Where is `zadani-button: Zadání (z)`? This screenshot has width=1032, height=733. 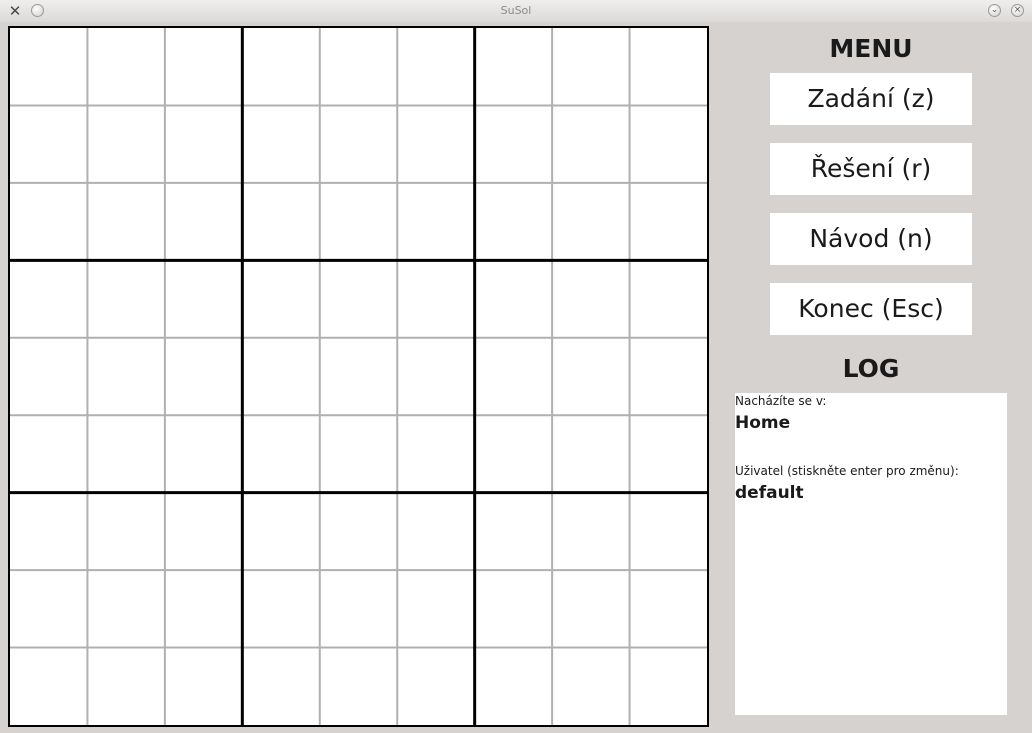
zadani-button: Zadání (z) is located at coordinates (871, 99).